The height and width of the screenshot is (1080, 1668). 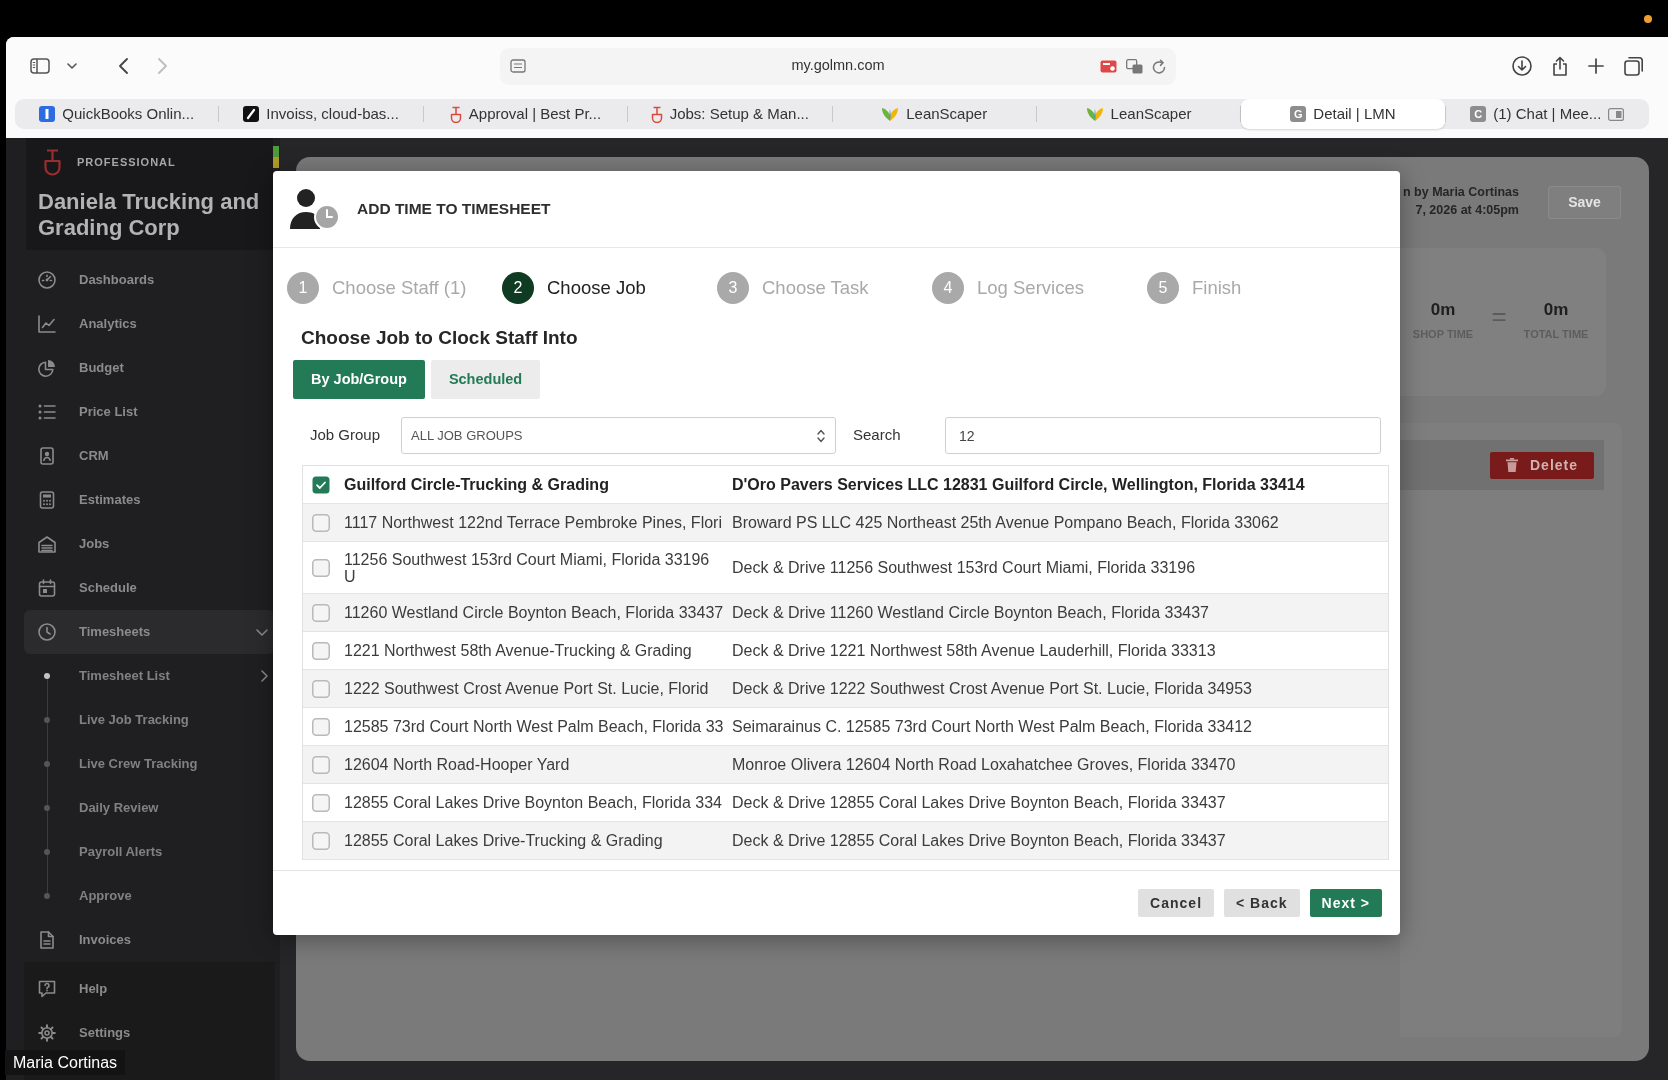 I want to click on calculator-icon, so click(x=47, y=500).